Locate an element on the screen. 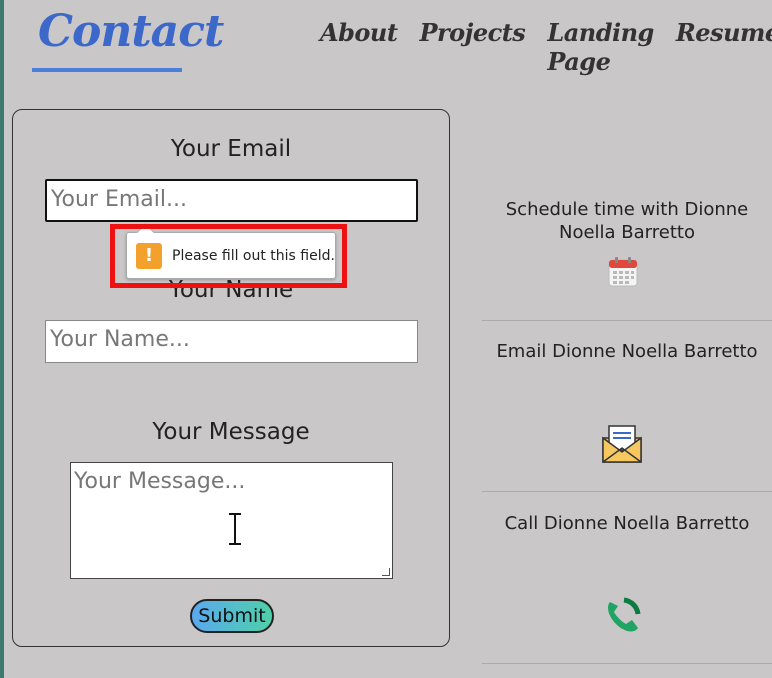  active-underline is located at coordinates (107, 70).